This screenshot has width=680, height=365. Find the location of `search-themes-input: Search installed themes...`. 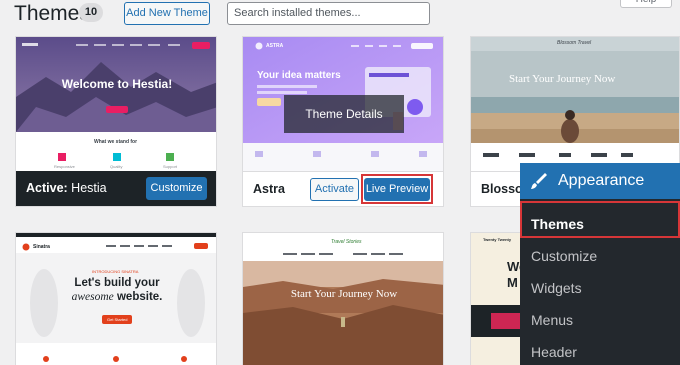

search-themes-input: Search installed themes... is located at coordinates (328, 13).